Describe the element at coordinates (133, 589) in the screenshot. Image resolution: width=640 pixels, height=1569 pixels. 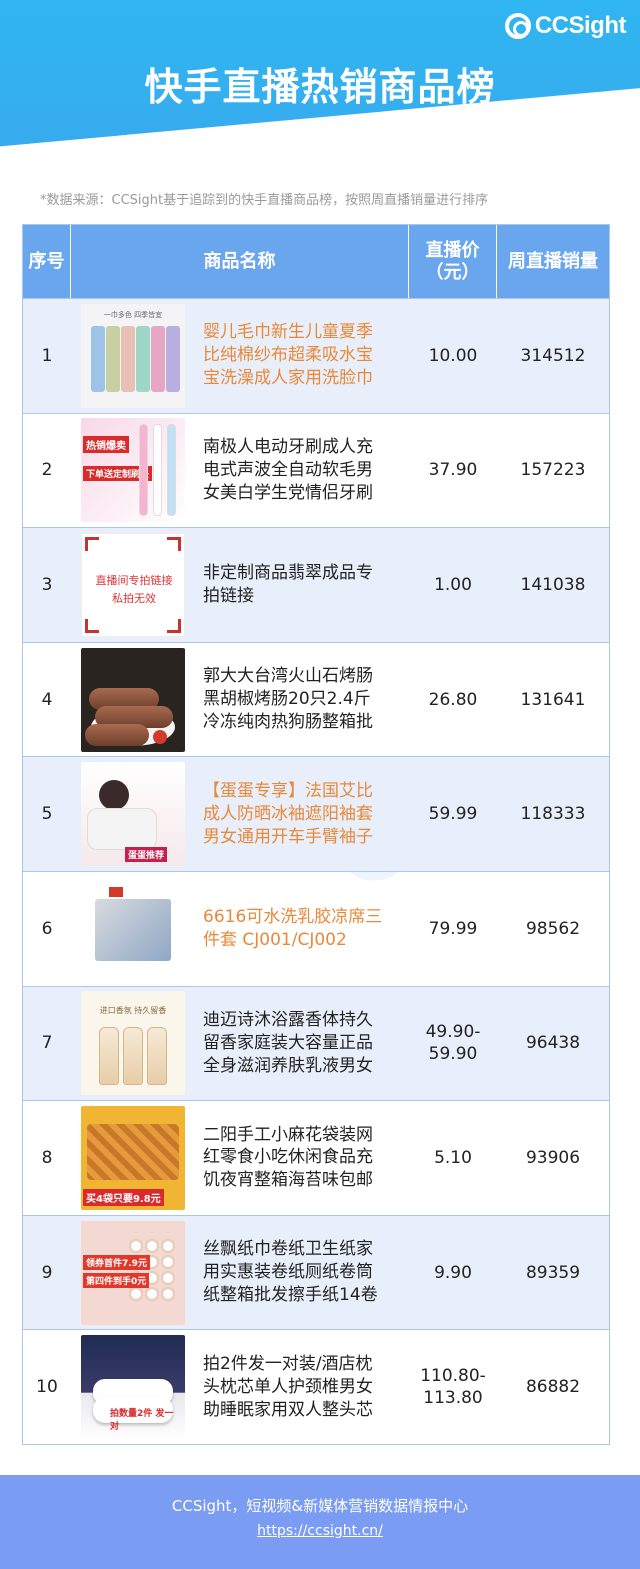
I see `thumb-caption: 直播间专拍链接 私拍无效` at that location.